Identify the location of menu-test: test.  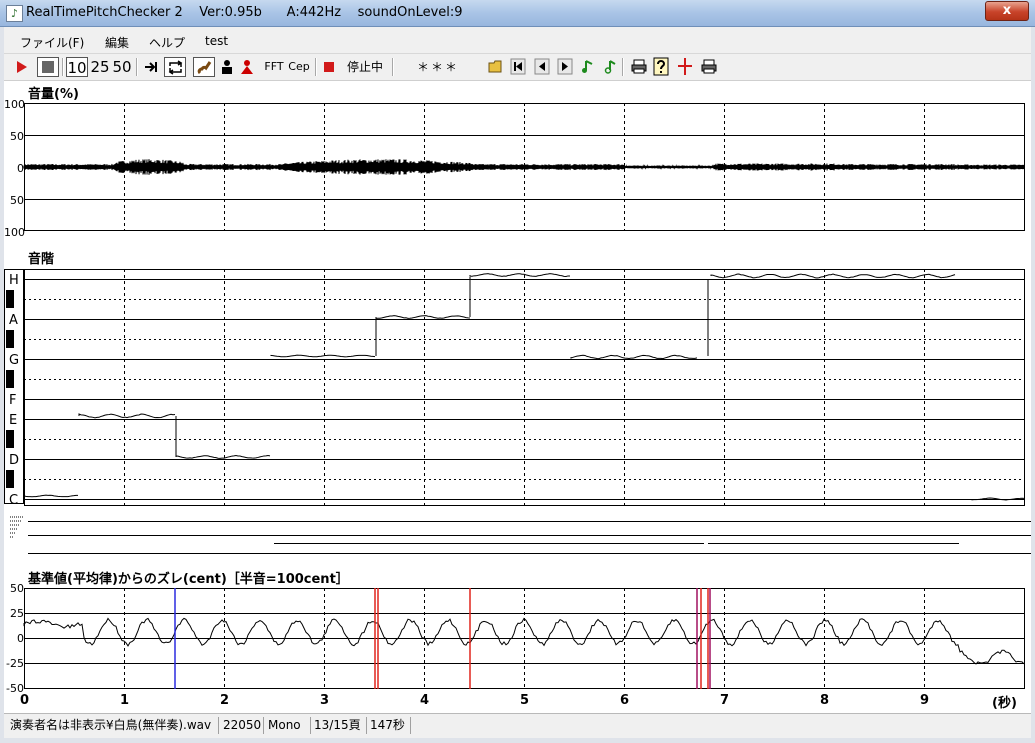
(216, 41).